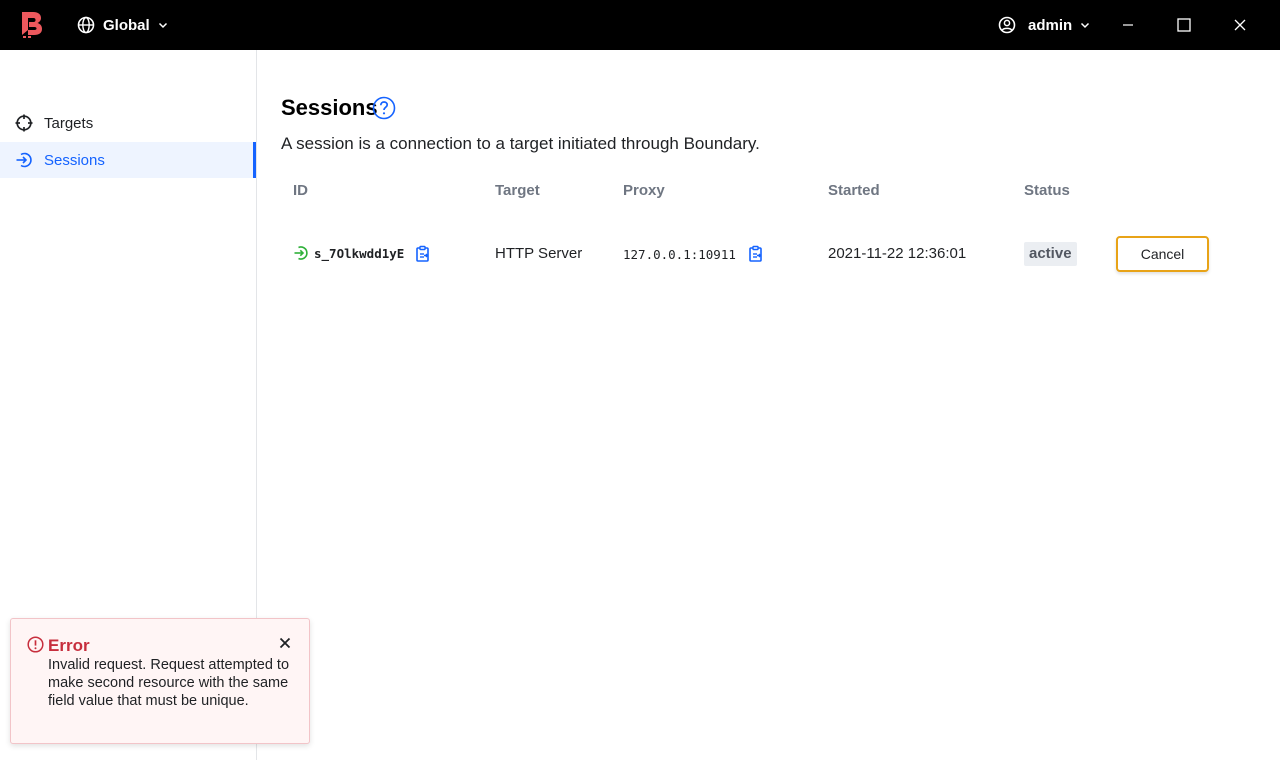 The height and width of the screenshot is (760, 1280). What do you see at coordinates (854, 190) in the screenshot?
I see `column-header-started: Started` at bounding box center [854, 190].